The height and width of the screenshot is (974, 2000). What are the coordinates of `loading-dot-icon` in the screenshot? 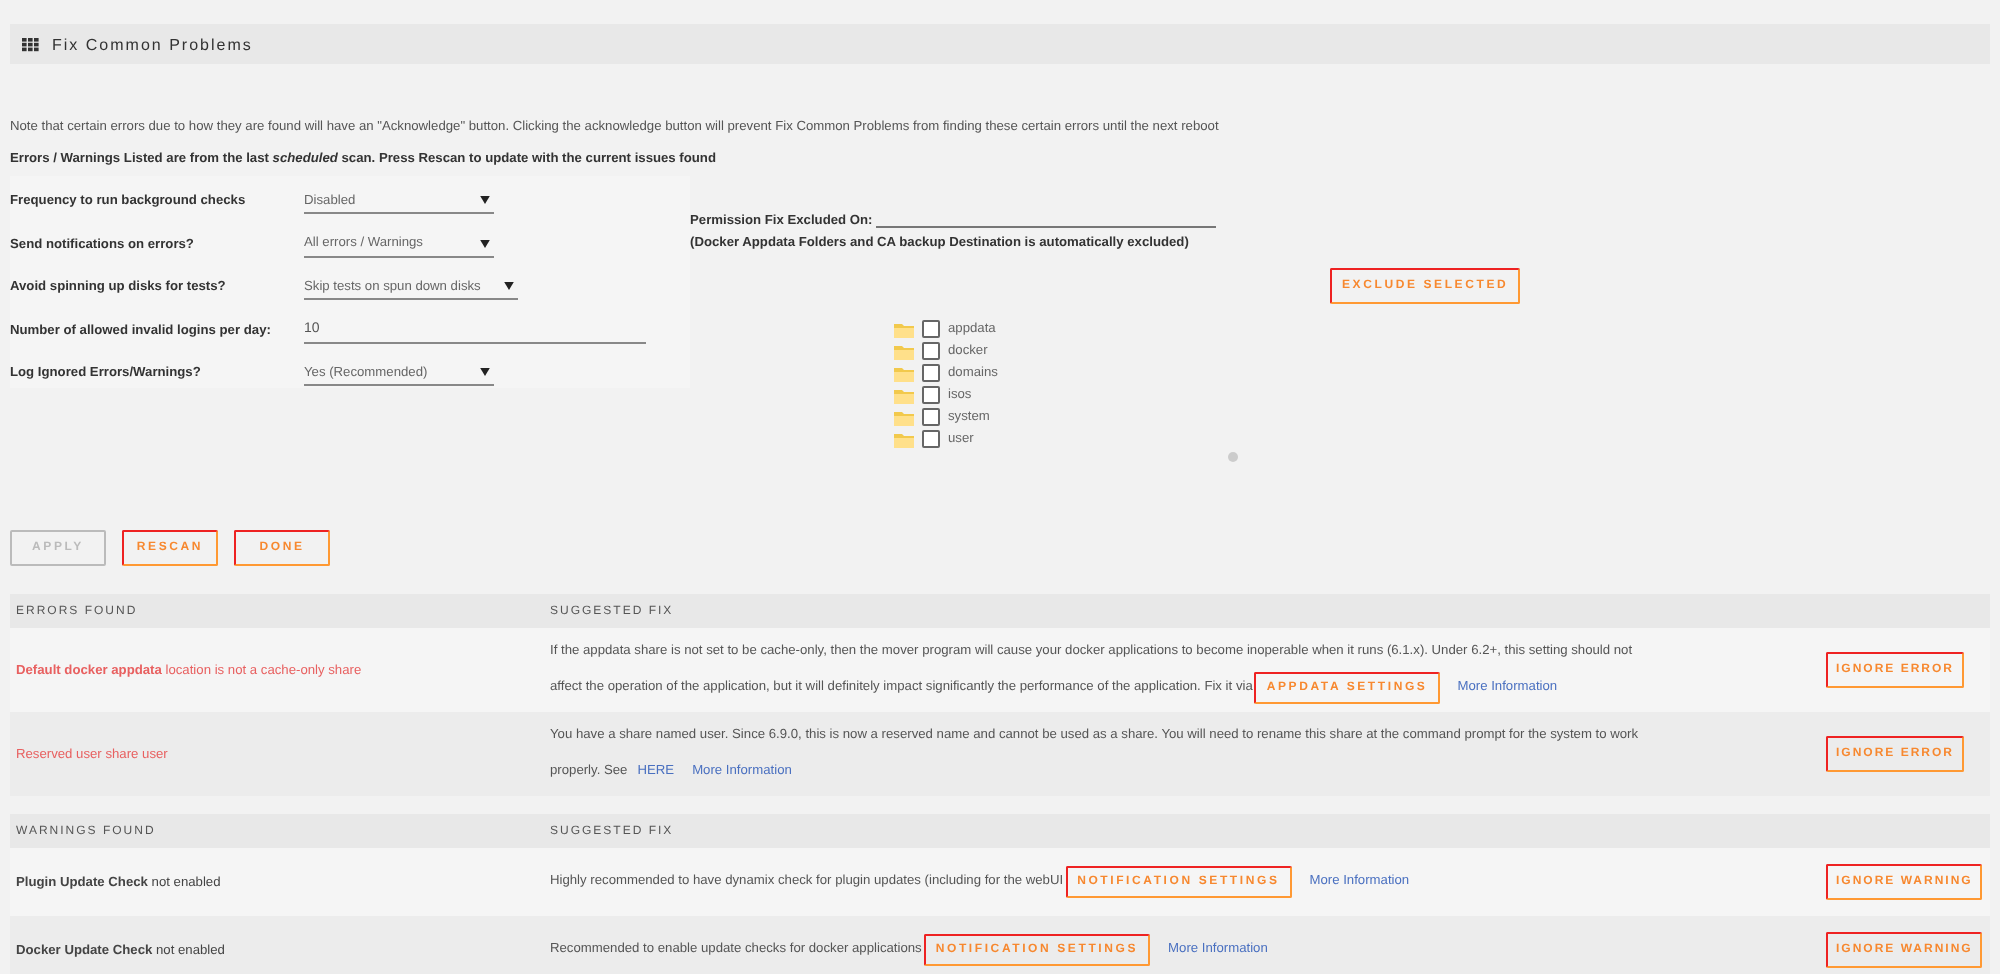 It's located at (1233, 457).